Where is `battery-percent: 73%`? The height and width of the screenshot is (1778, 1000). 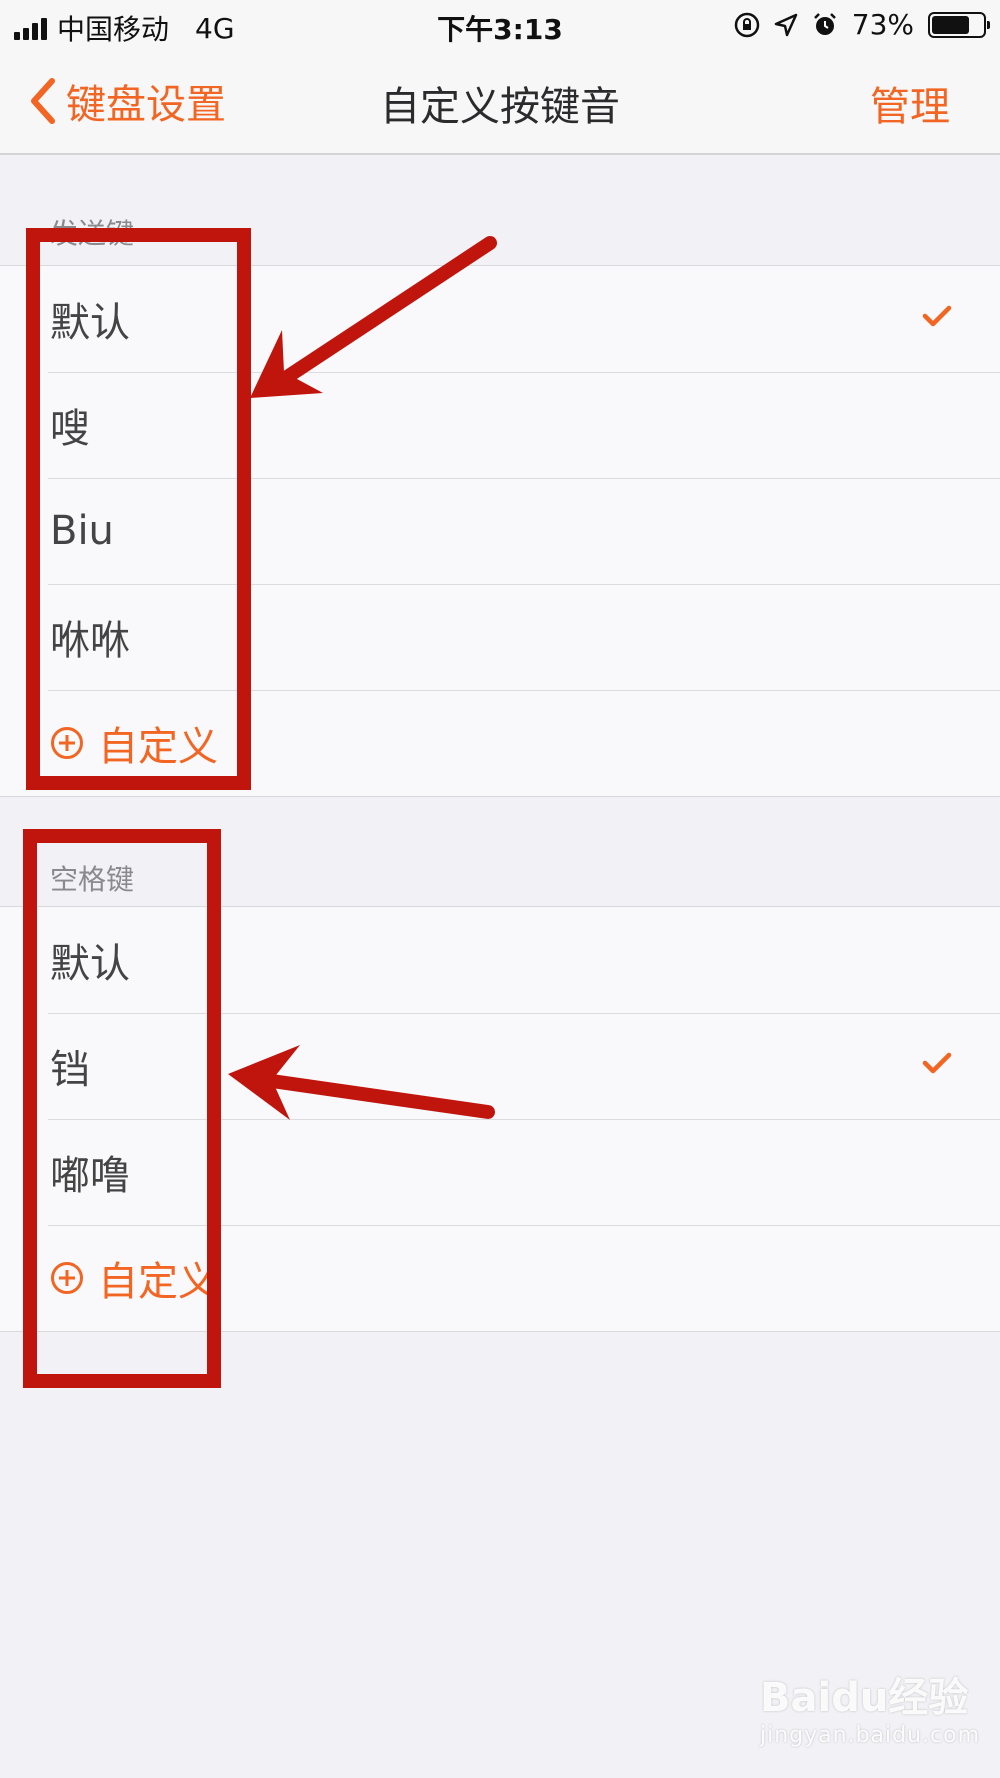 battery-percent: 73% is located at coordinates (882, 24).